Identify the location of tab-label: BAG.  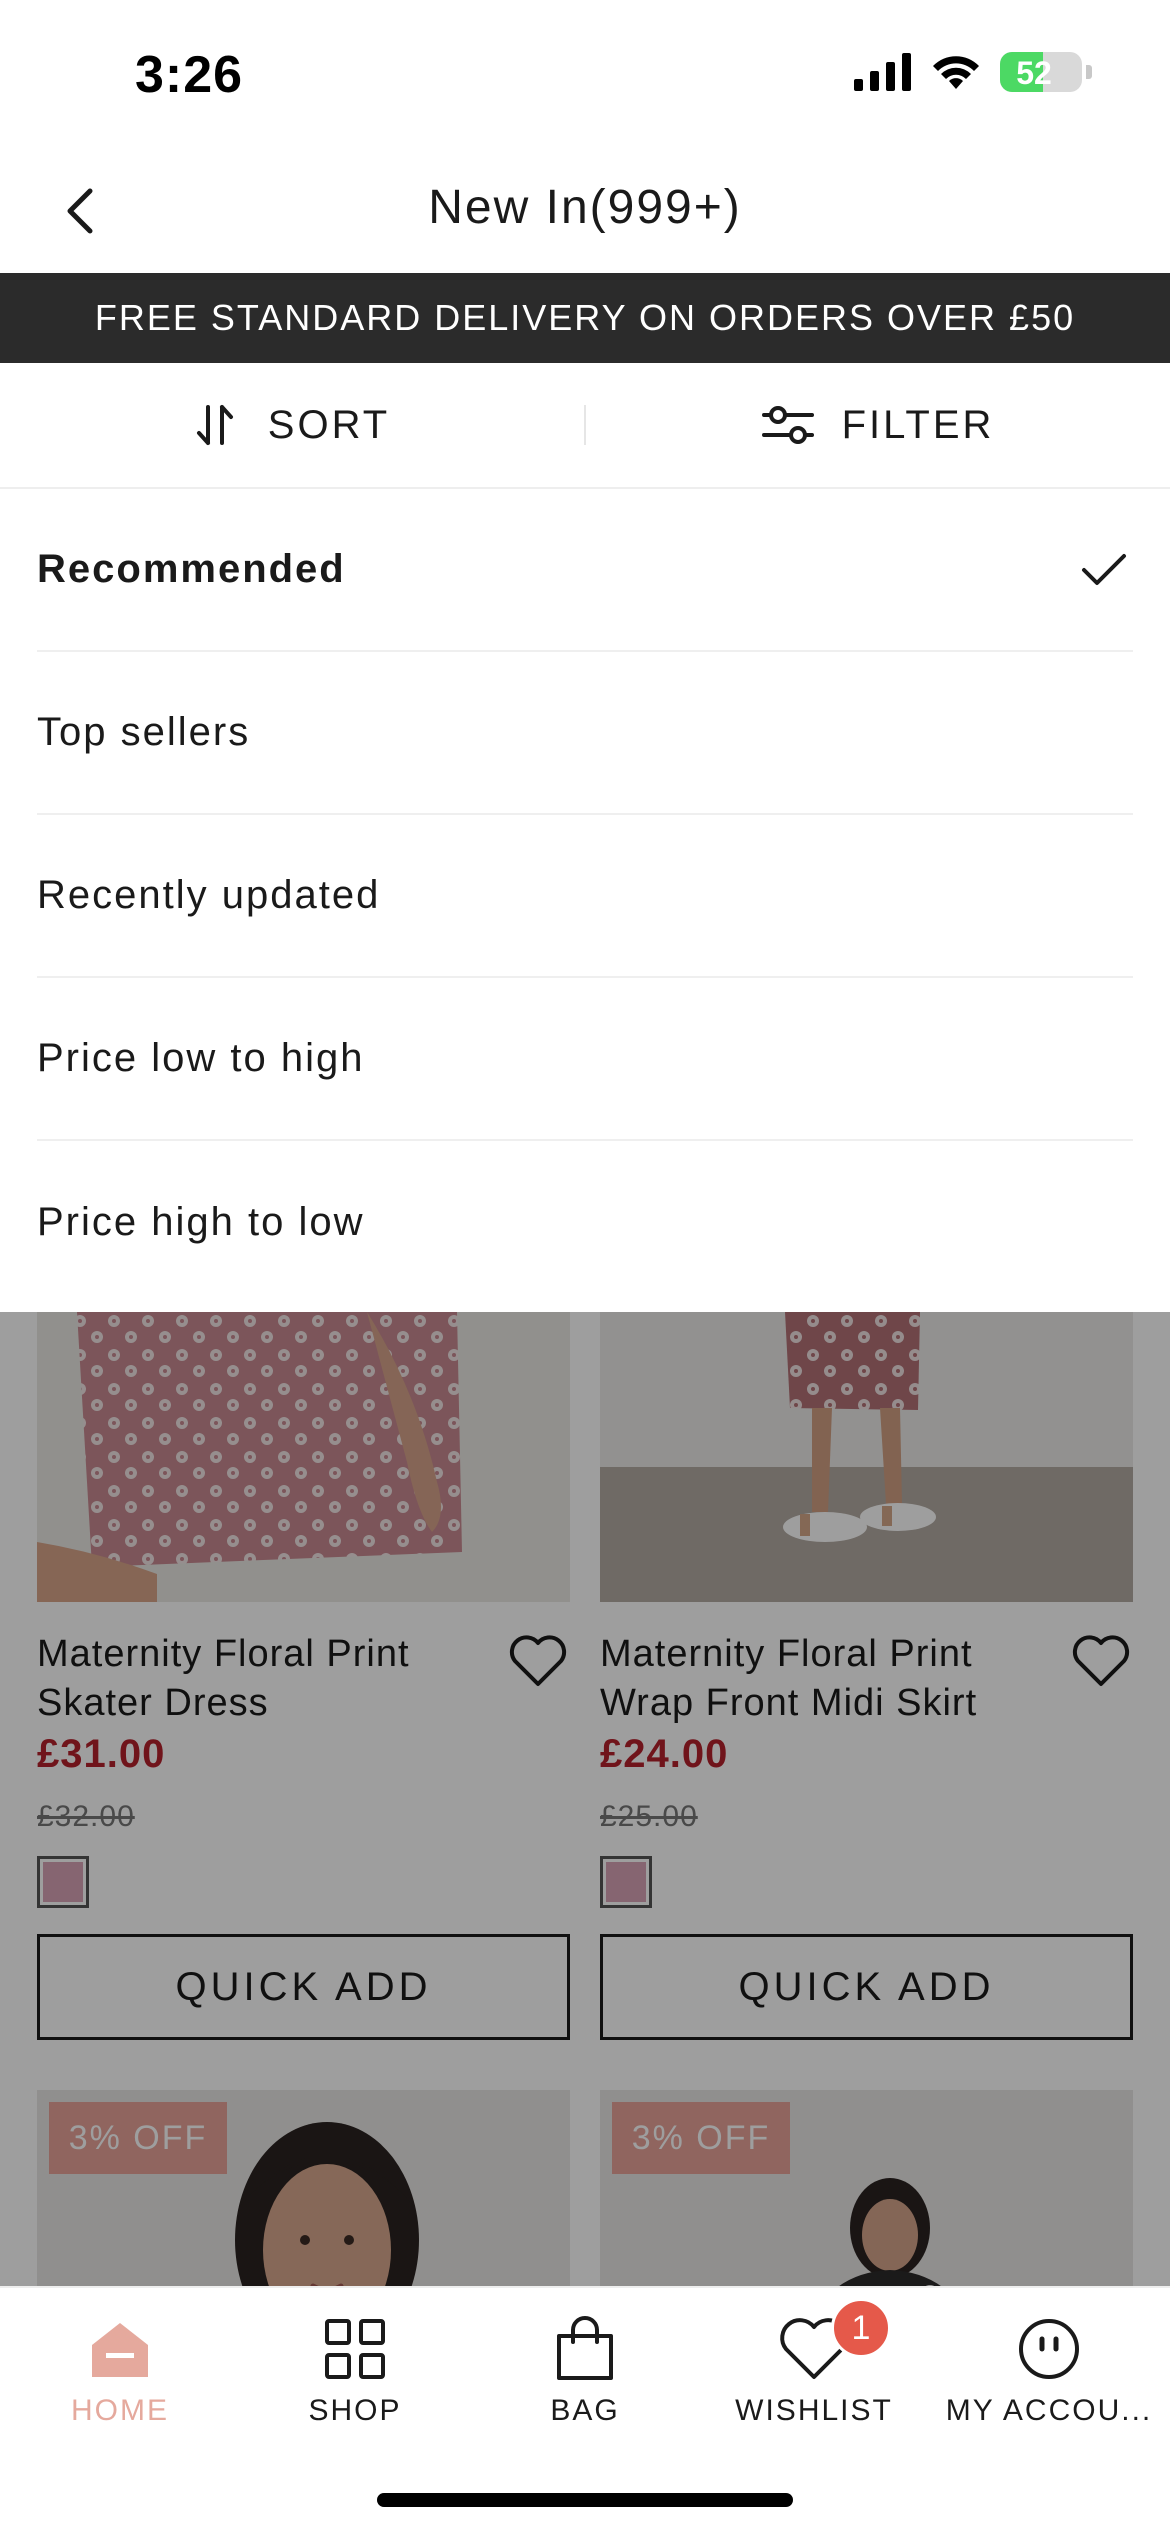
(585, 2410).